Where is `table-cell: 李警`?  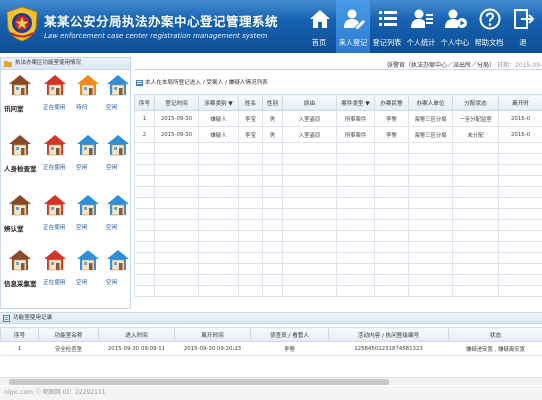
table-cell: 李警 is located at coordinates (391, 118).